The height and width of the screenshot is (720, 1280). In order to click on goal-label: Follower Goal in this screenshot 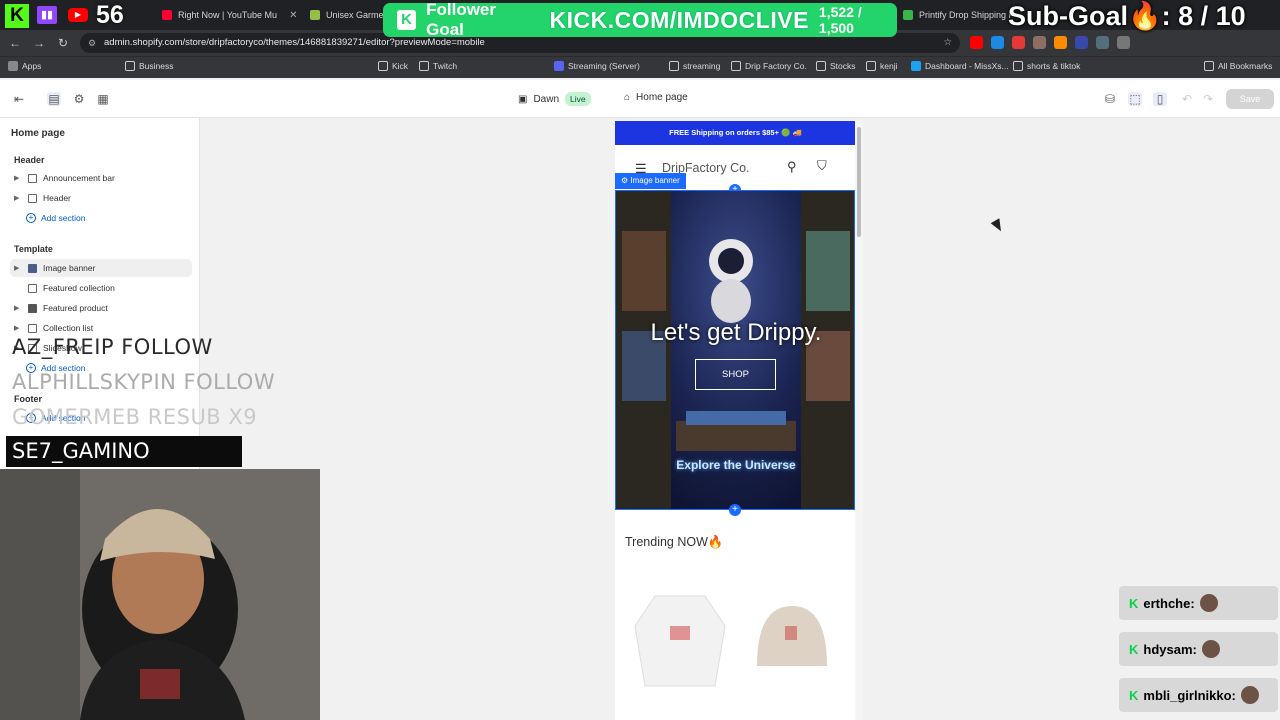, I will do `click(461, 19)`.